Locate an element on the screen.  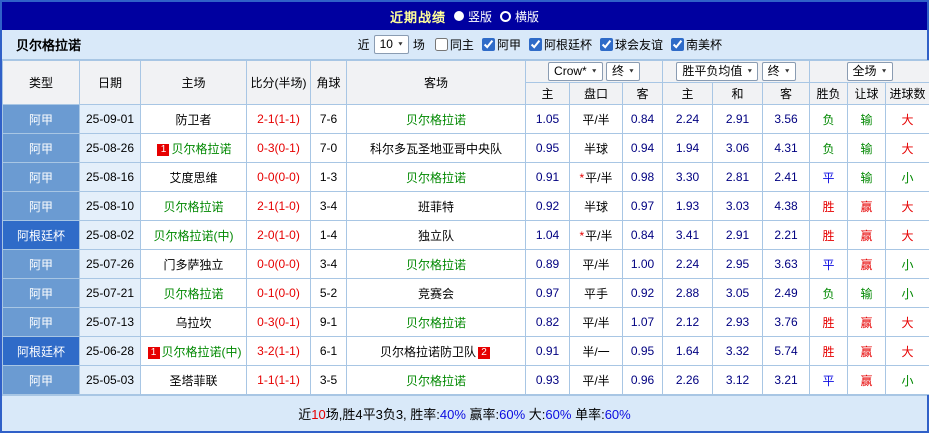
asian-odds-group-header: Crow* ▼ 终 ▼ is located at coordinates (594, 71).